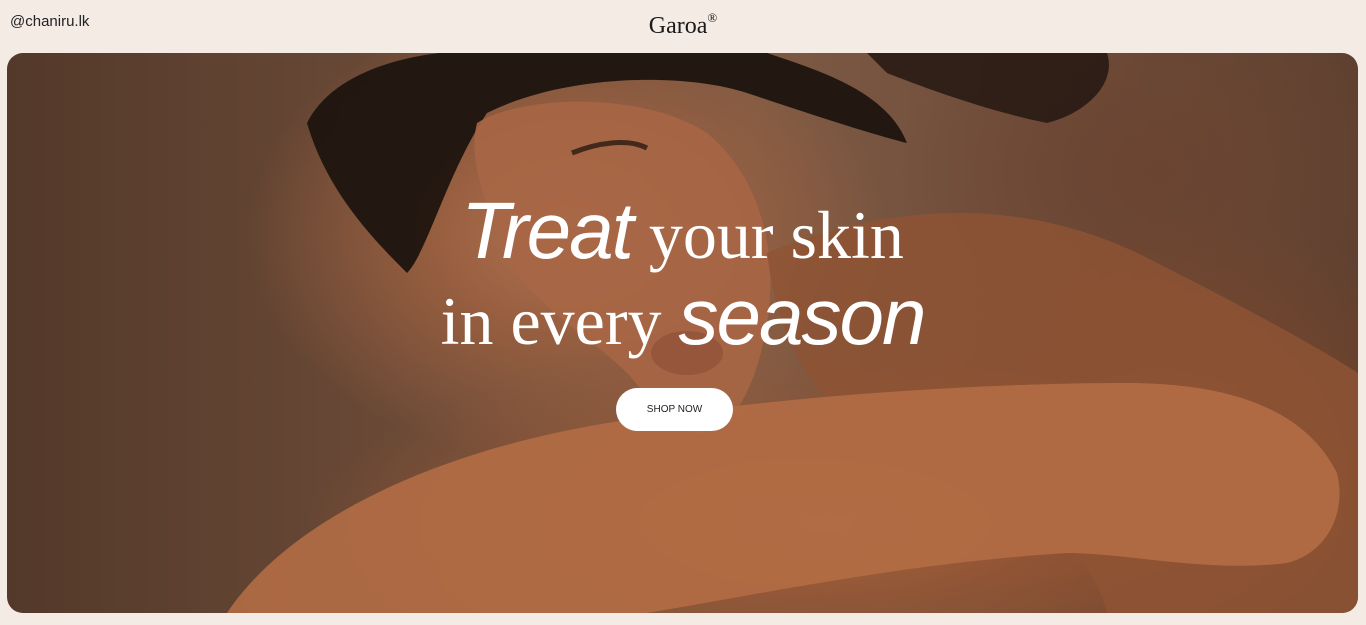  I want to click on headline-text-in-every: in every, so click(559, 321).